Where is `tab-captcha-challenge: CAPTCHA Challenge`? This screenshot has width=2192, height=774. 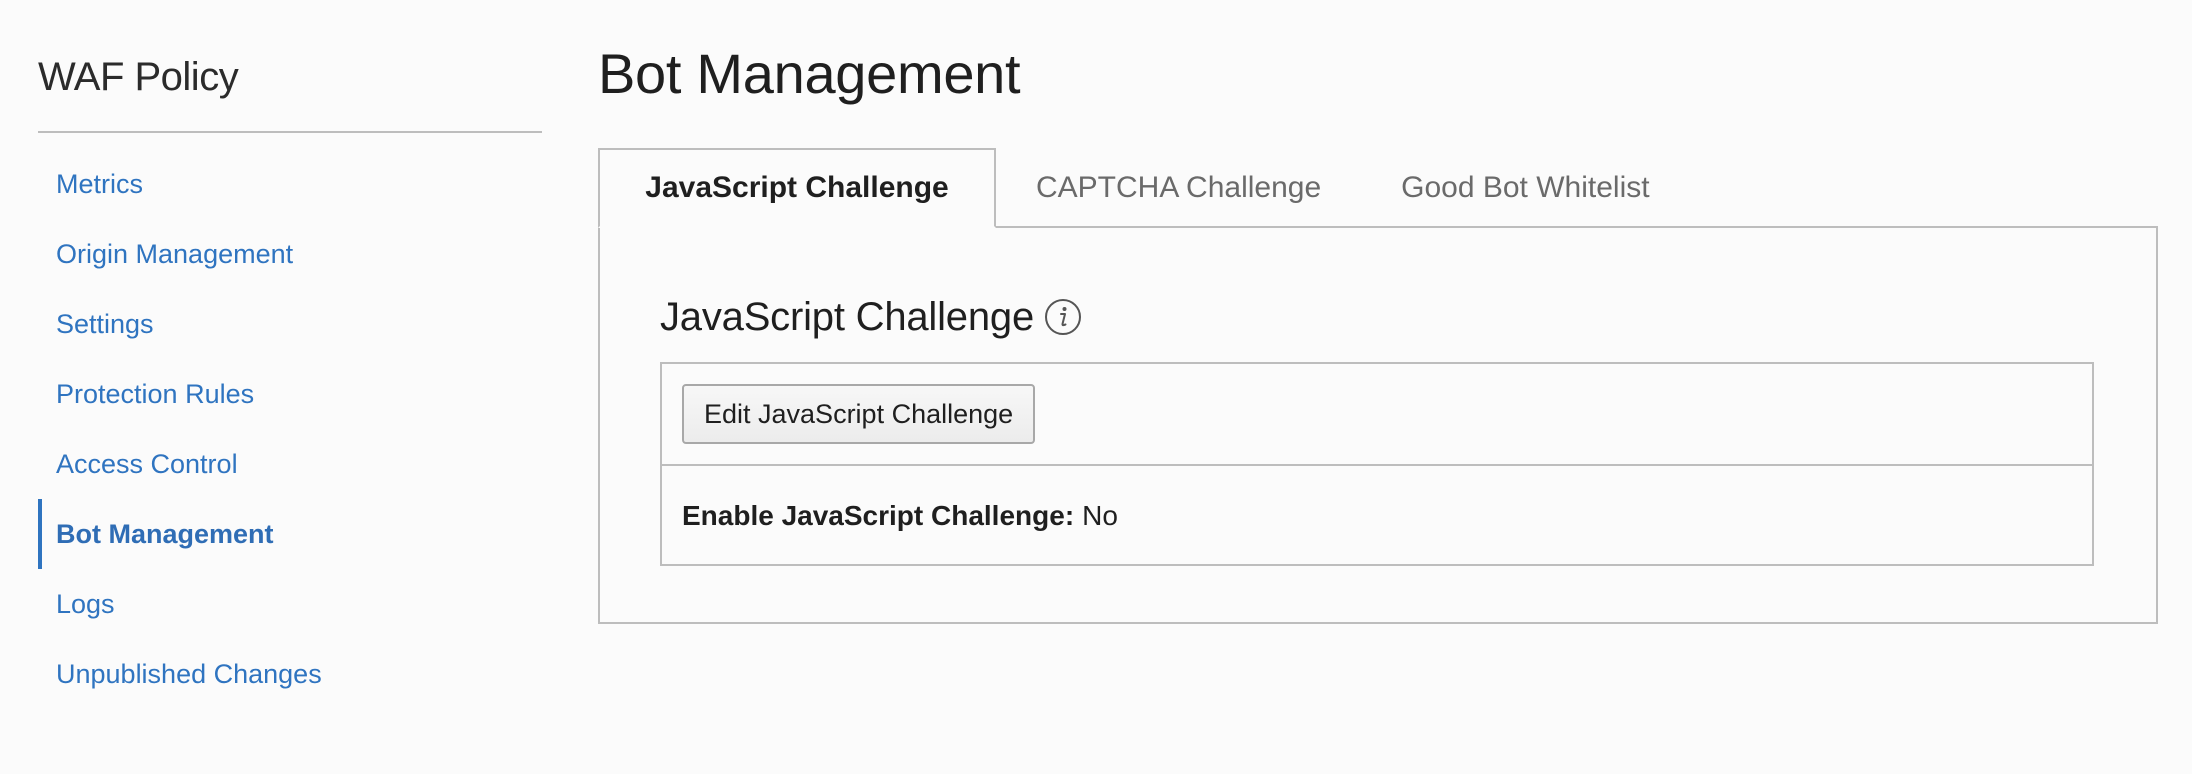 tab-captcha-challenge: CAPTCHA Challenge is located at coordinates (1178, 188).